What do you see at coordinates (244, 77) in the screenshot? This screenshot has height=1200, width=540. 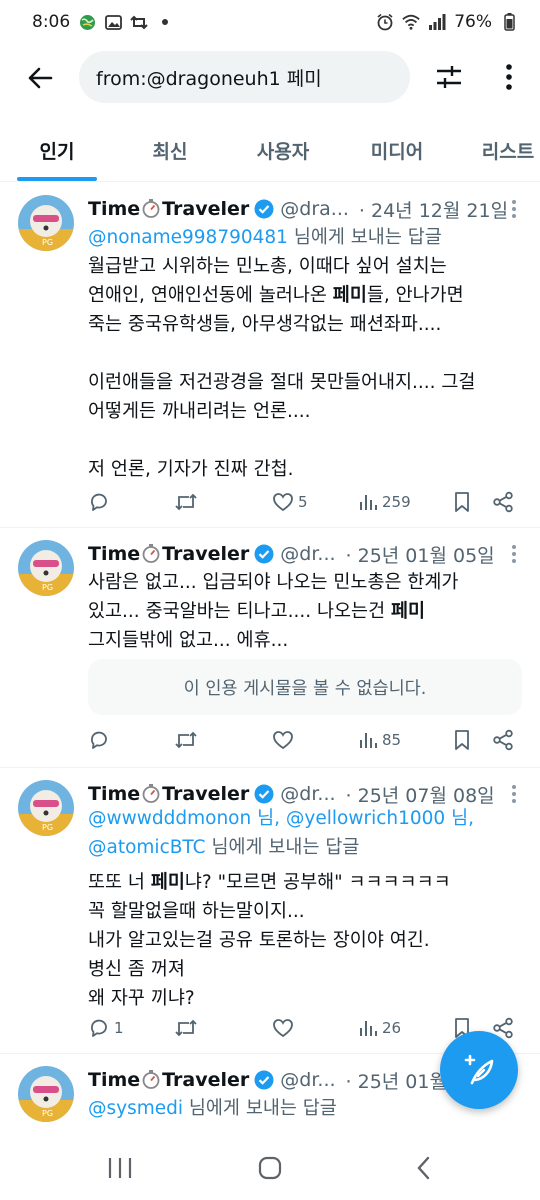 I see `search-input: from:@dragoneuh1 페미` at bounding box center [244, 77].